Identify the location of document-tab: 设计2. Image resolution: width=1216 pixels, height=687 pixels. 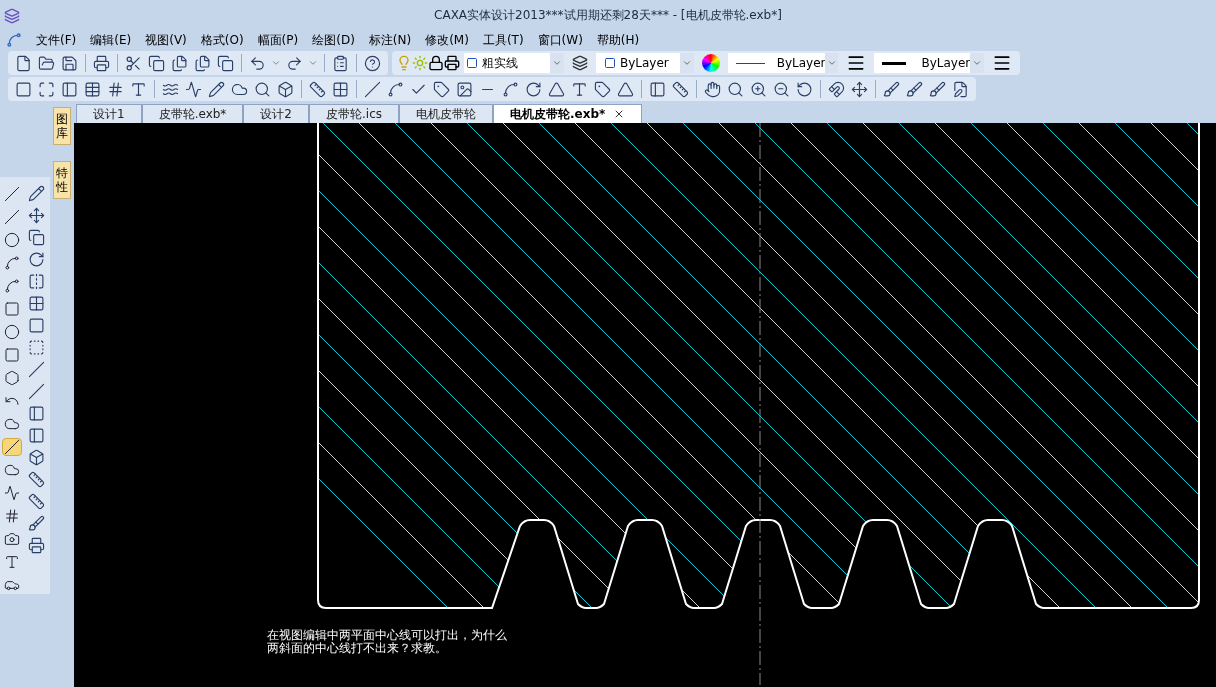
(276, 113).